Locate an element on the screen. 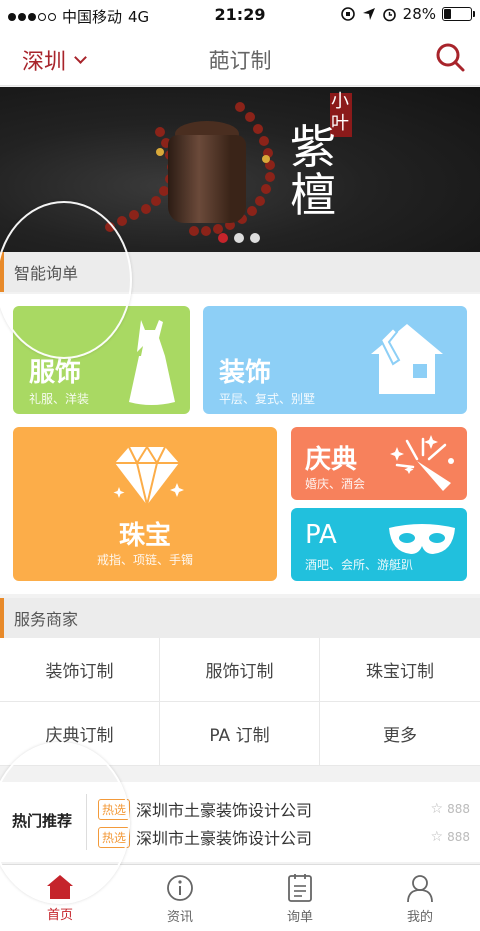 The width and height of the screenshot is (480, 931). tab-label: 询单 is located at coordinates (299, 917).